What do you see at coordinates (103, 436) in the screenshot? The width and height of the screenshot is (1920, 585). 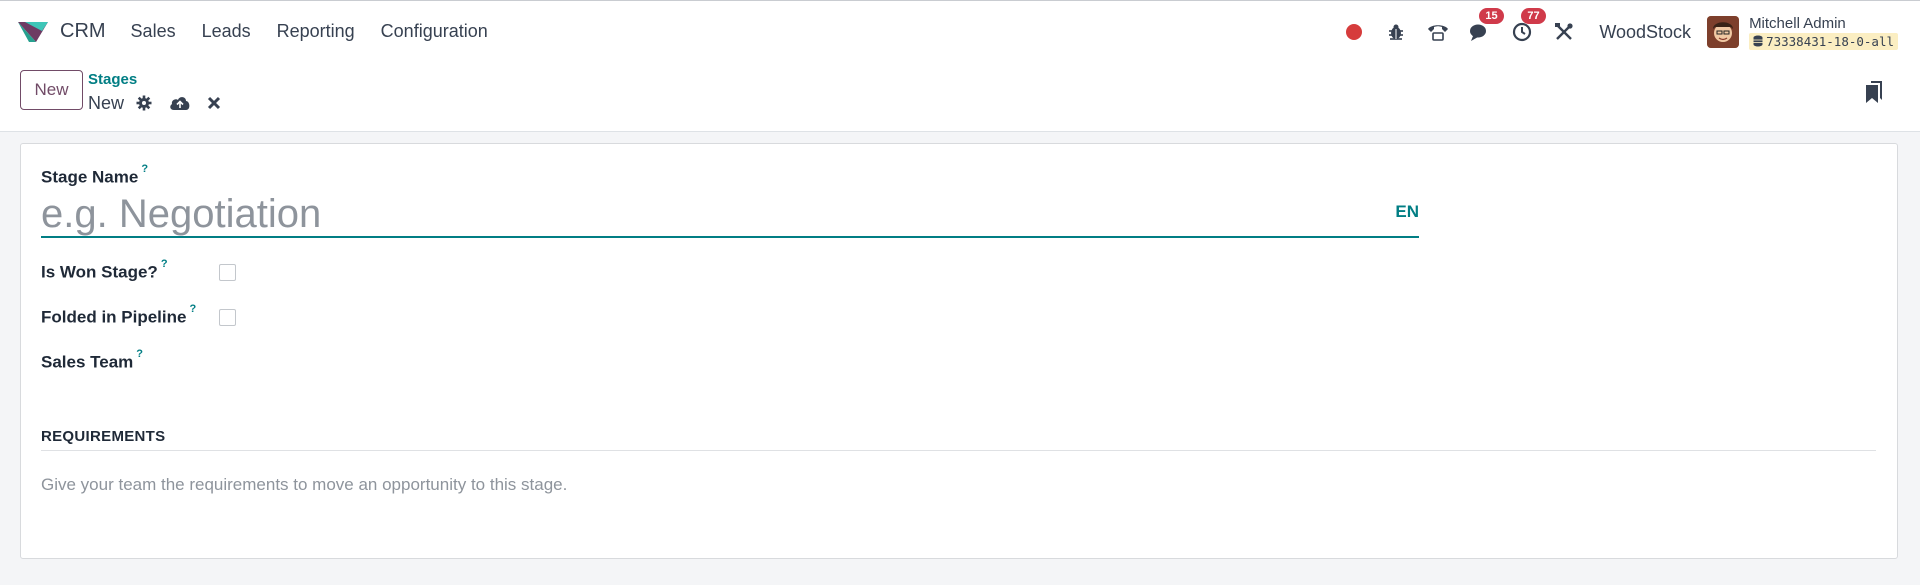 I see `requirements-title: REQUIREMENTS` at bounding box center [103, 436].